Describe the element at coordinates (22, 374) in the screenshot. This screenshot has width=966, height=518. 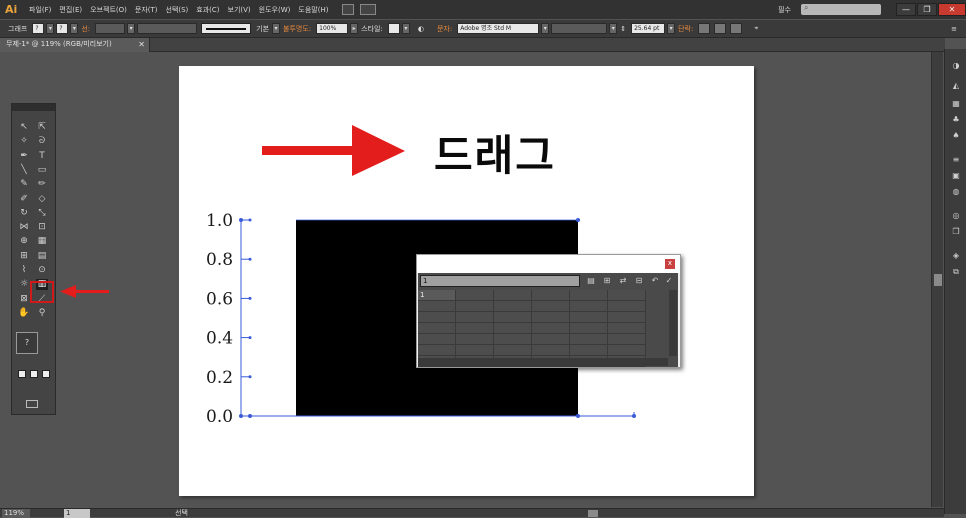
I see `draw-normal-icon` at that location.